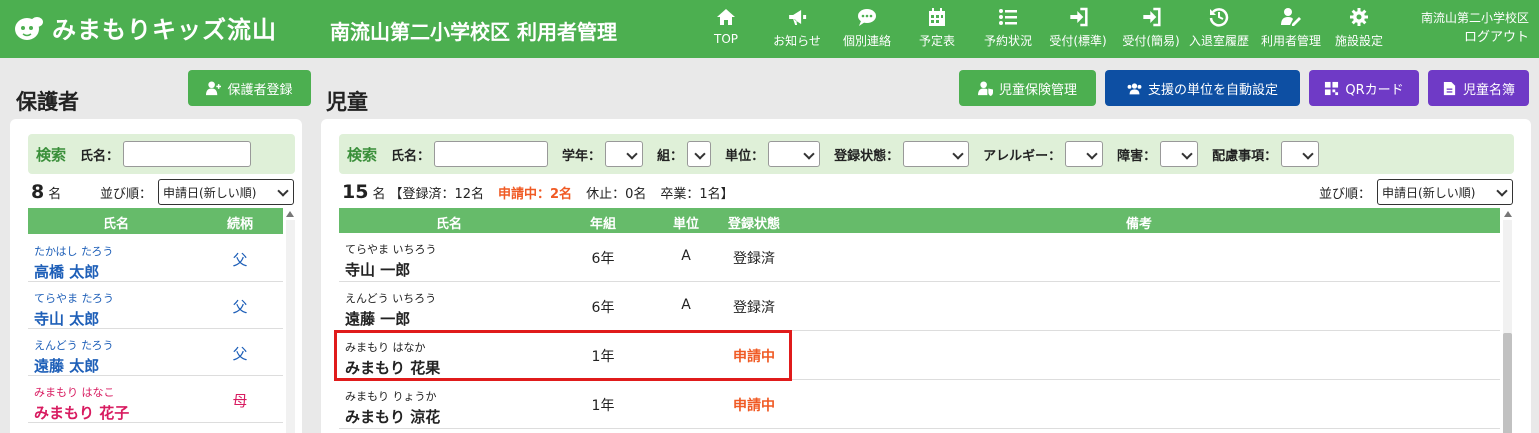 Image resolution: width=1539 pixels, height=433 pixels. I want to click on notes-label: 配慮事項：, so click(1245, 156).